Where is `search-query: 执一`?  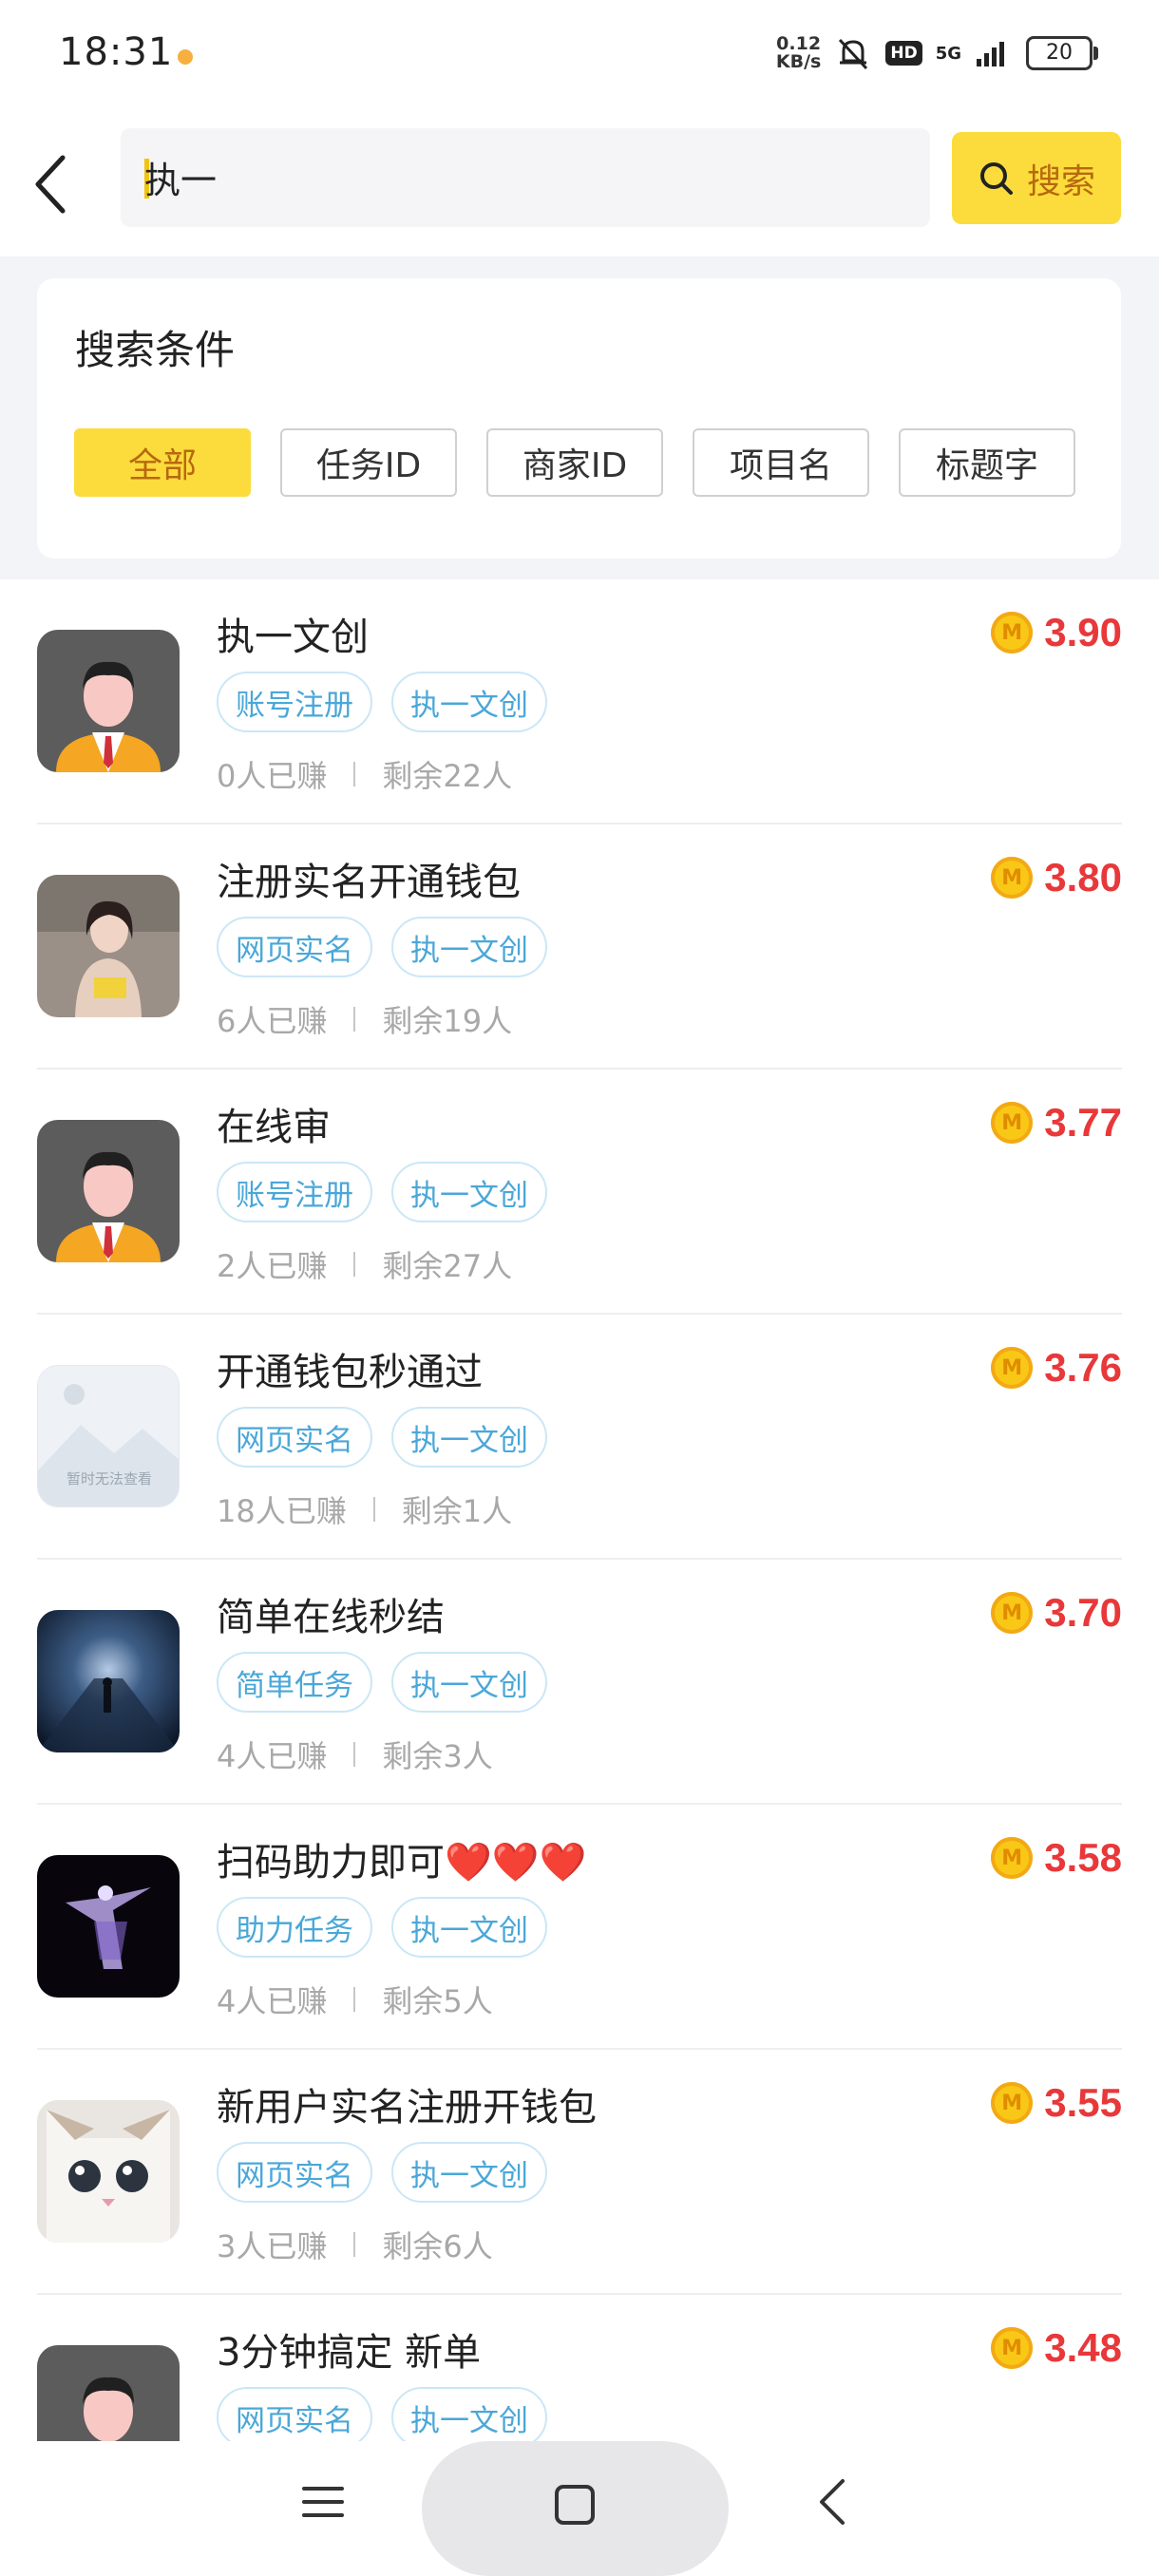 search-query: 执一 is located at coordinates (181, 180).